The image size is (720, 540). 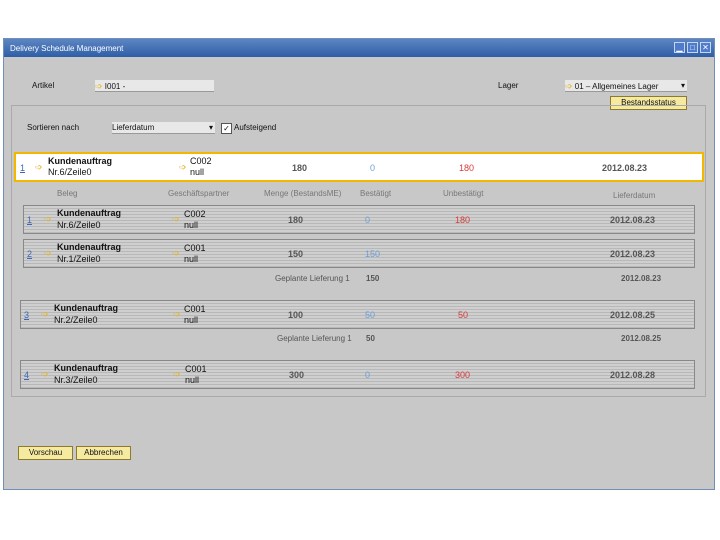 I want to click on row-datum: 2012.08.25, so click(x=633, y=315).